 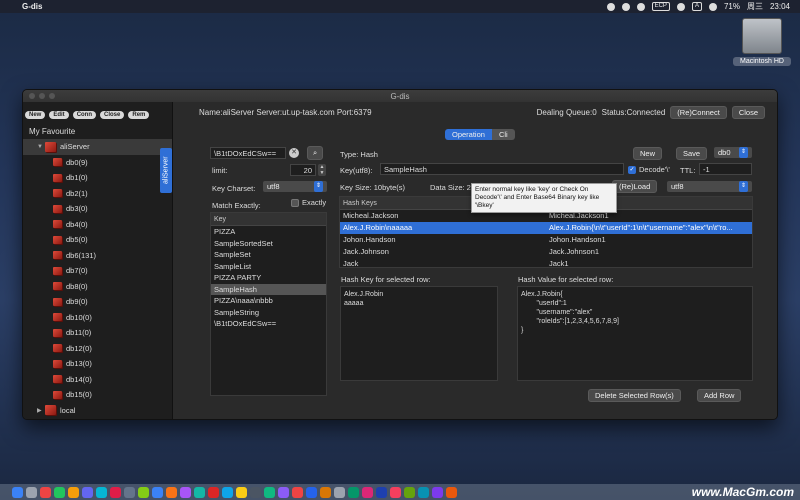 I want to click on decode-checkbox: ✓ Decode'\', so click(x=649, y=170).